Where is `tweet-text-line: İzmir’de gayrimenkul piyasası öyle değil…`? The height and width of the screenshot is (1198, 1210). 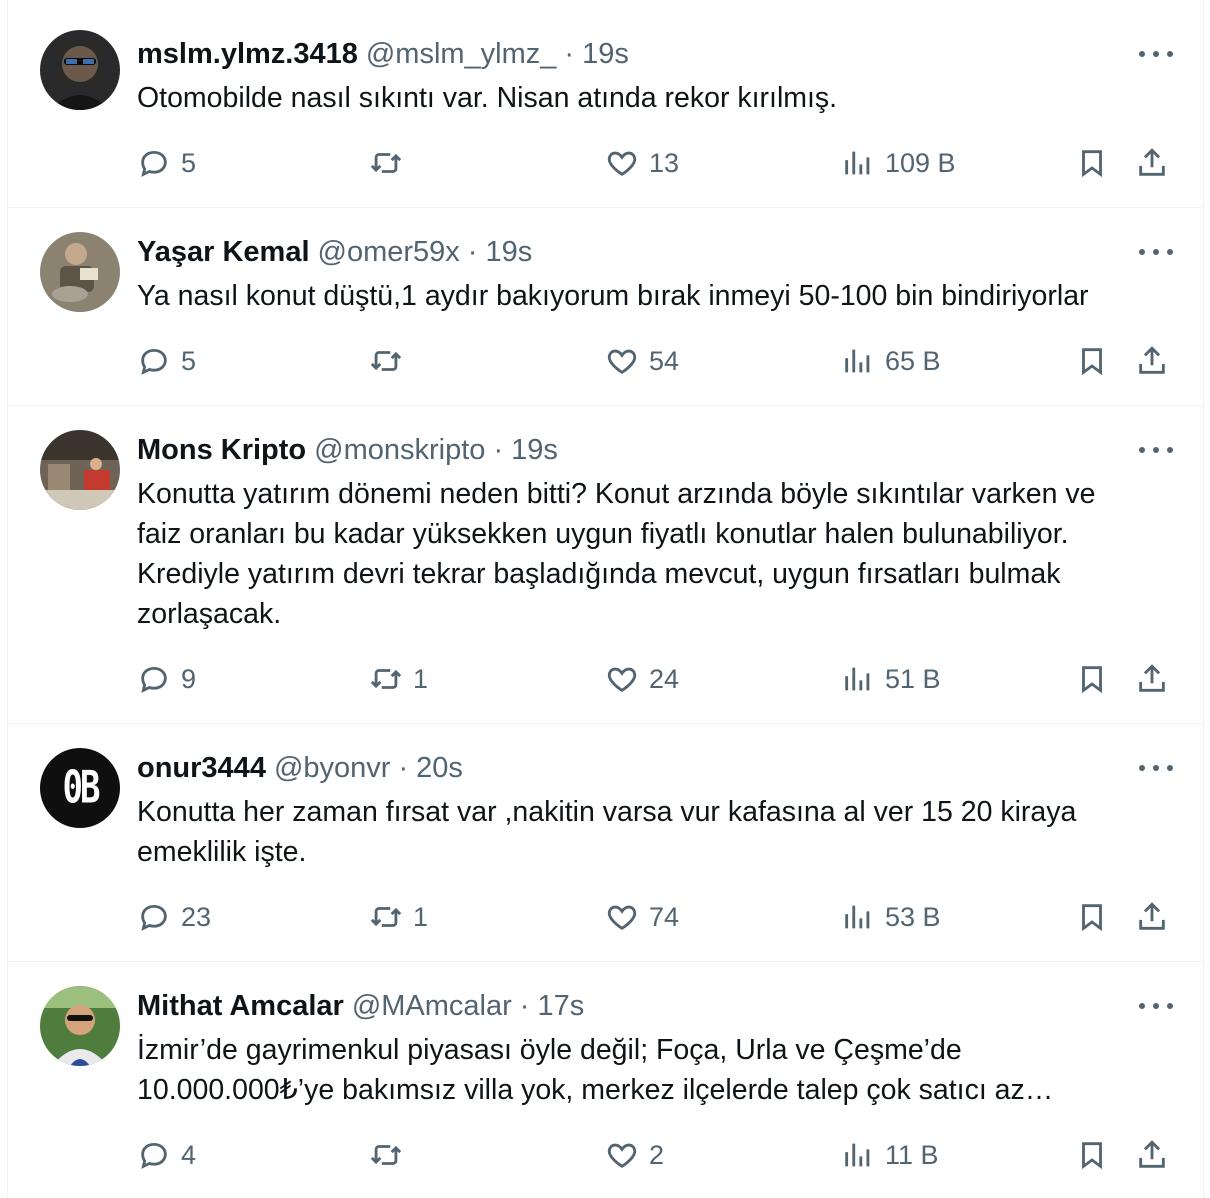 tweet-text-line: İzmir’de gayrimenkul piyasası öyle değil… is located at coordinates (549, 1050).